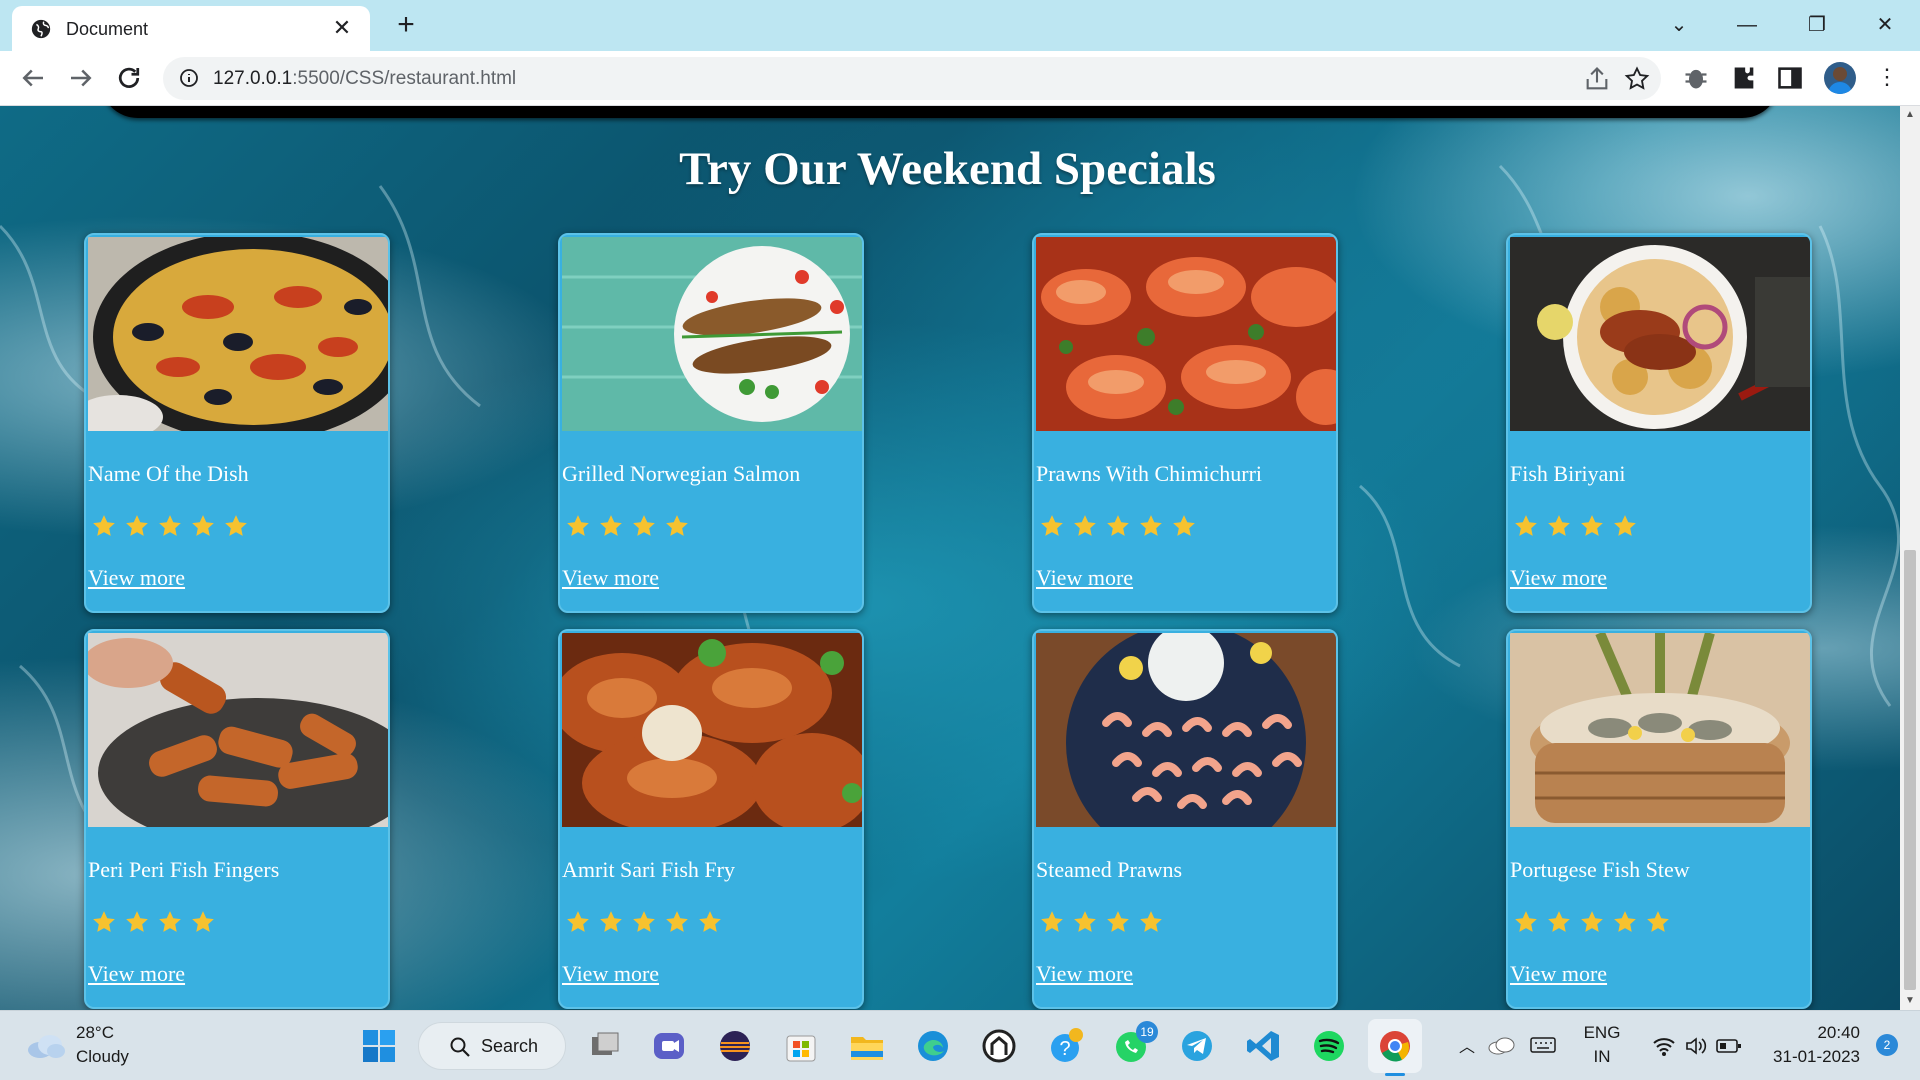 This screenshot has height=1080, width=1920. Describe the element at coordinates (801, 1046) in the screenshot. I see `microsoft-store-icon` at that location.